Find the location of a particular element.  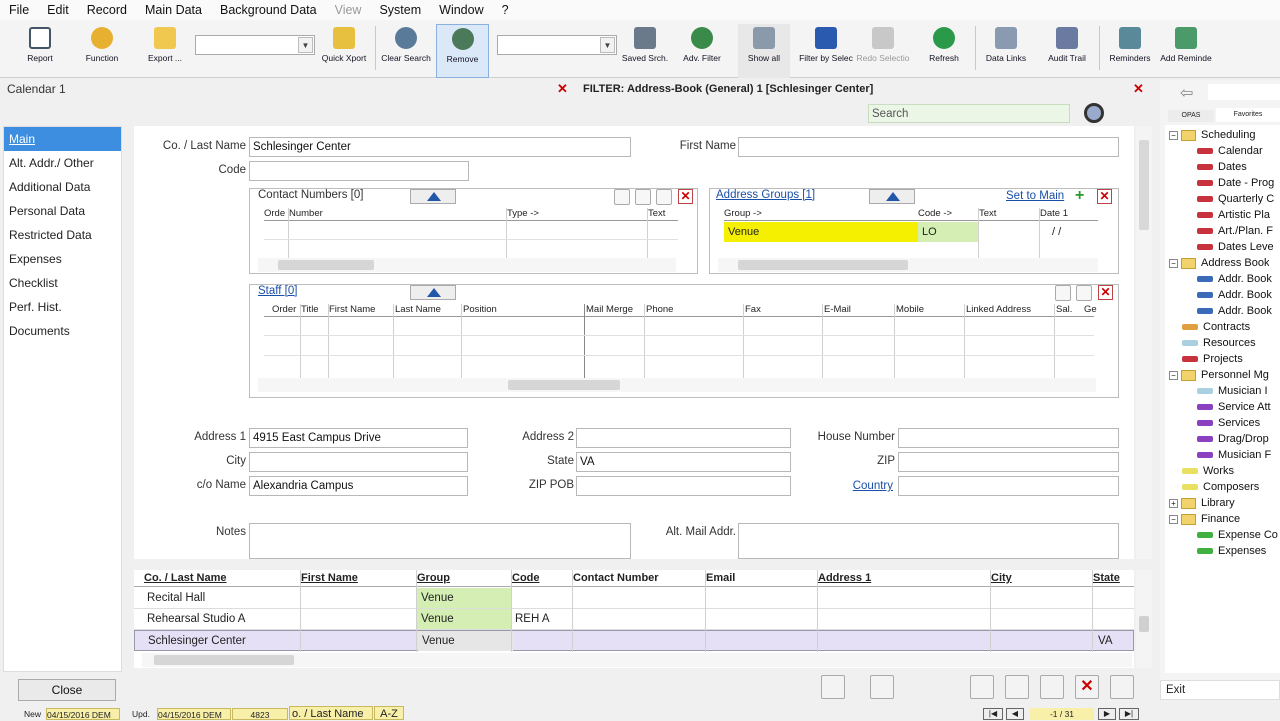

notes-textarea is located at coordinates (440, 541).